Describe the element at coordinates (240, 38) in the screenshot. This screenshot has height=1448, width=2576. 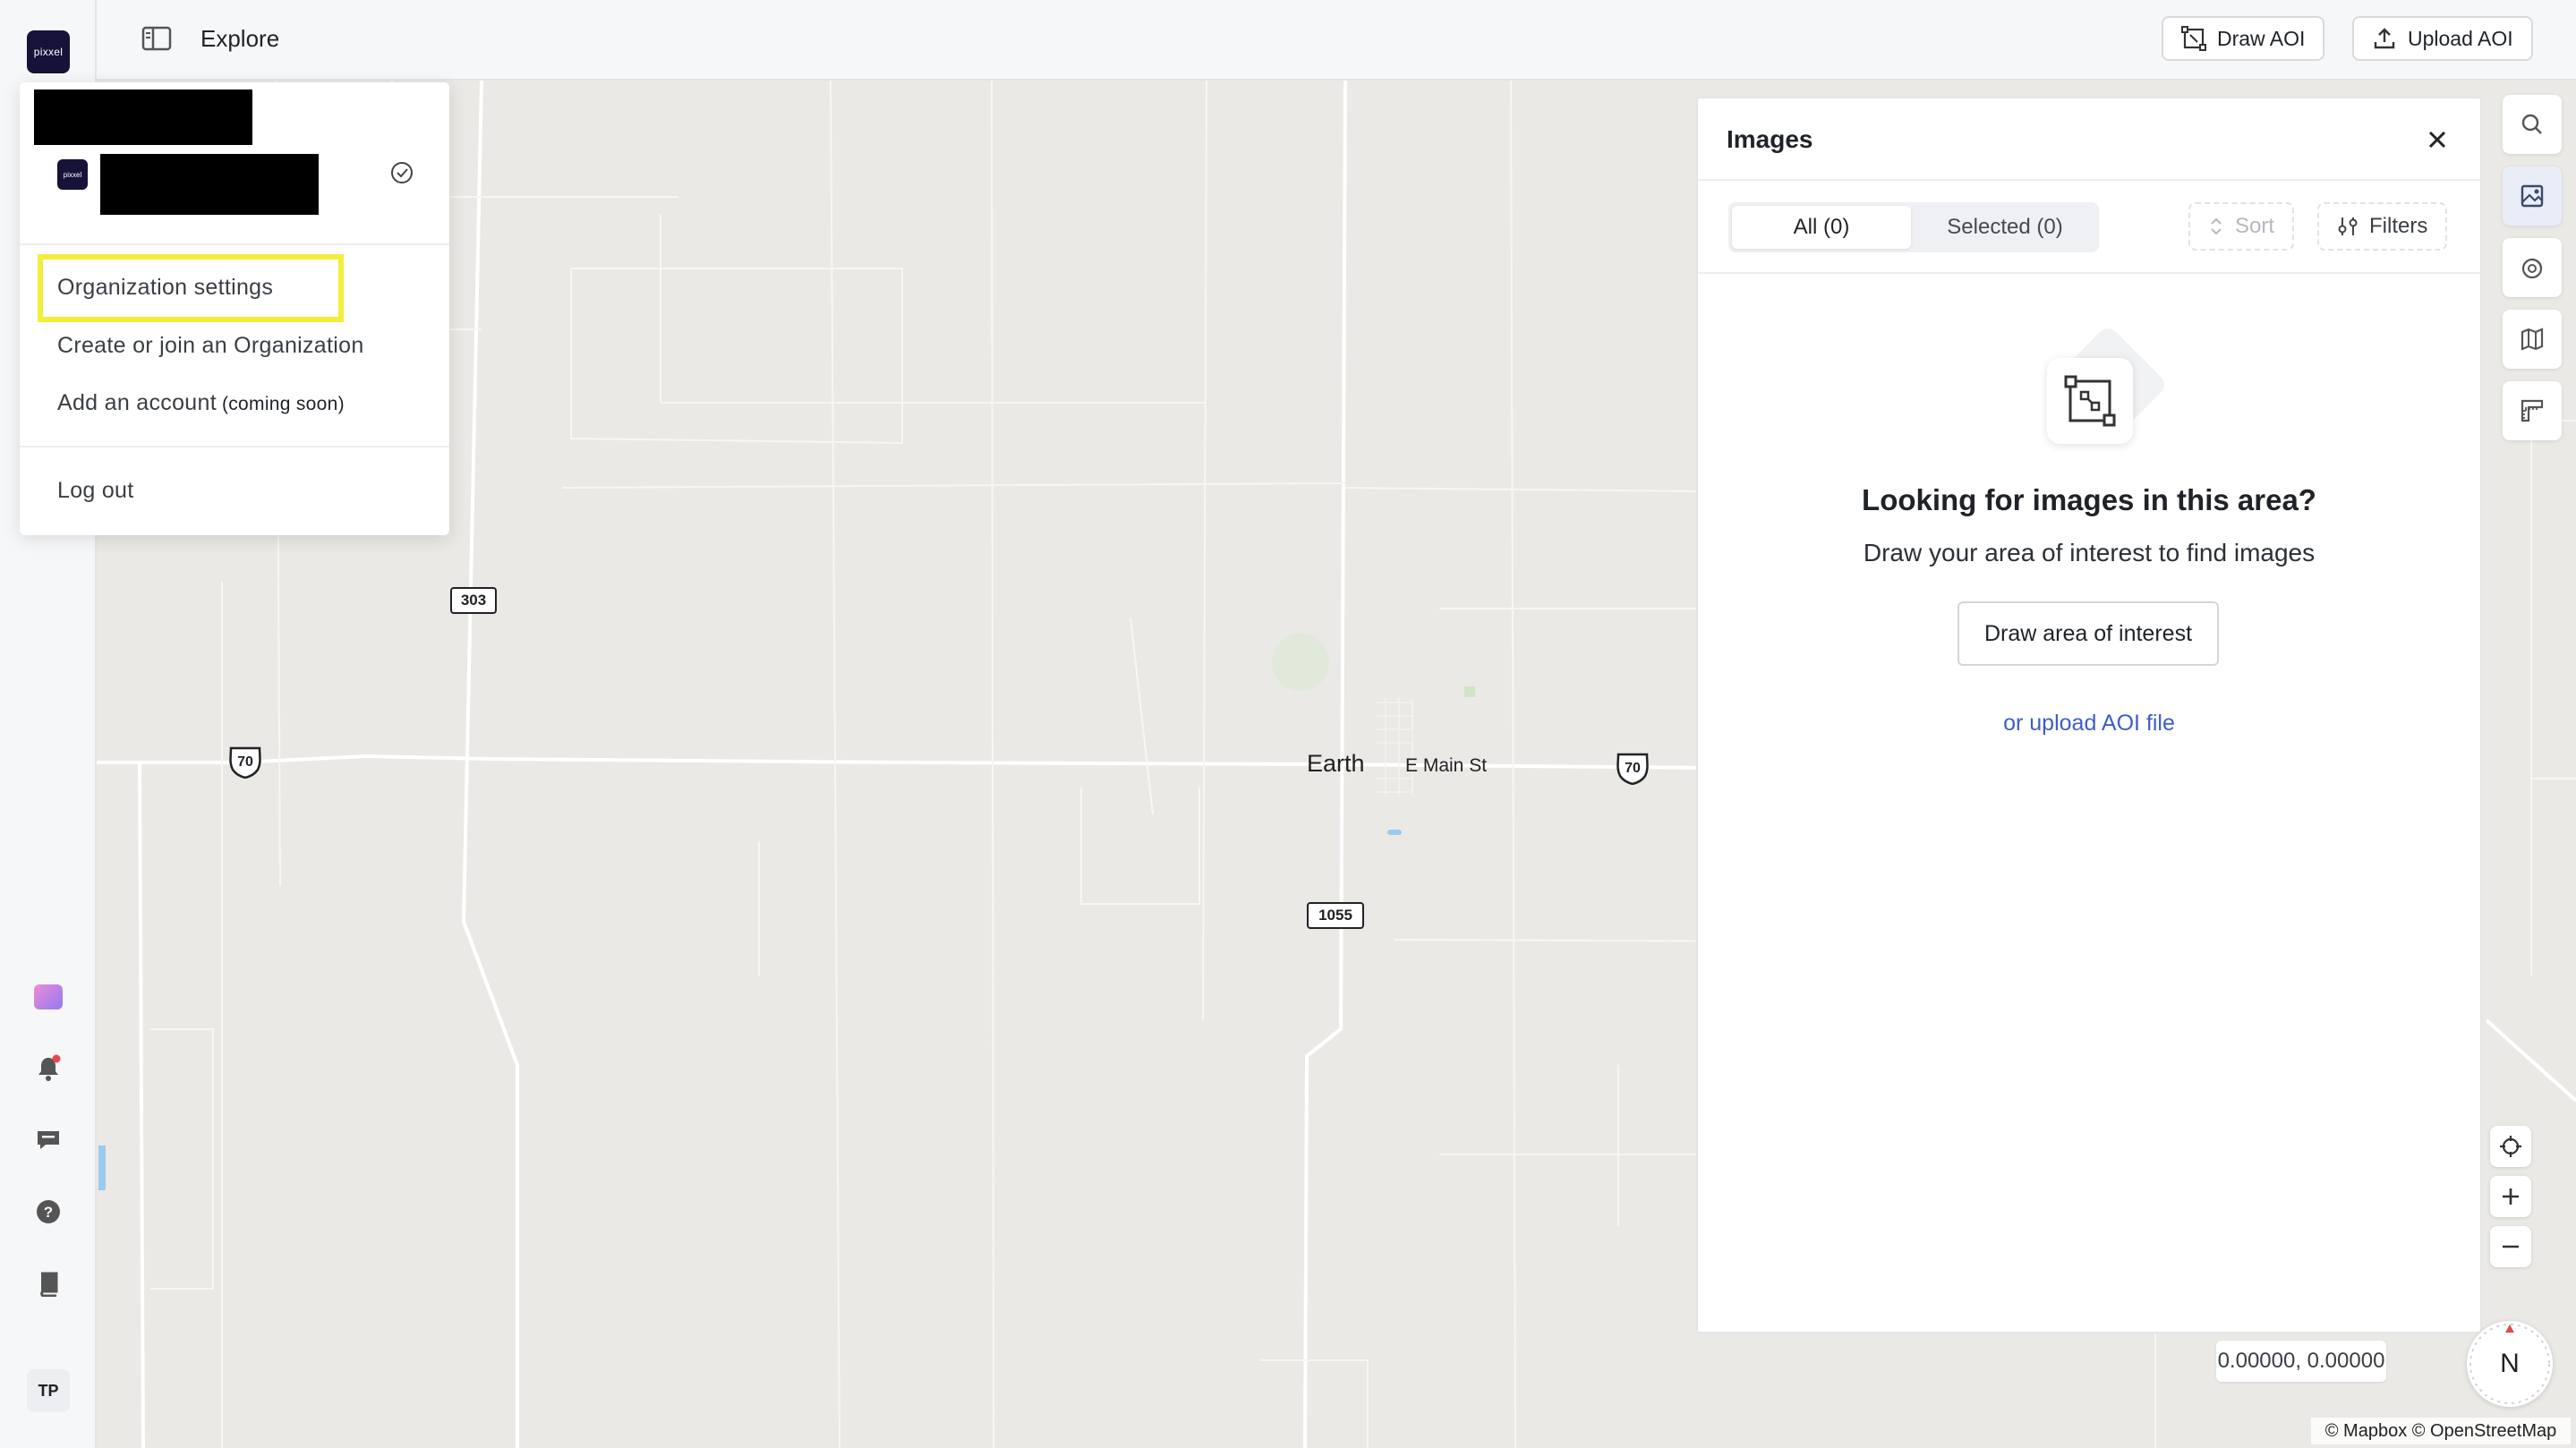
I see `page-title: Explore` at that location.